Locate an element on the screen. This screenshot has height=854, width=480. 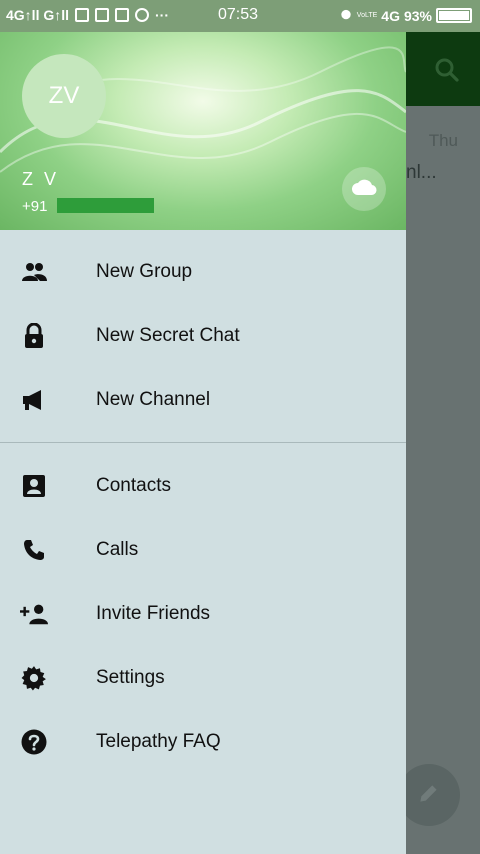
menu-item-invite-friends: Invite Friends is located at coordinates (203, 614).